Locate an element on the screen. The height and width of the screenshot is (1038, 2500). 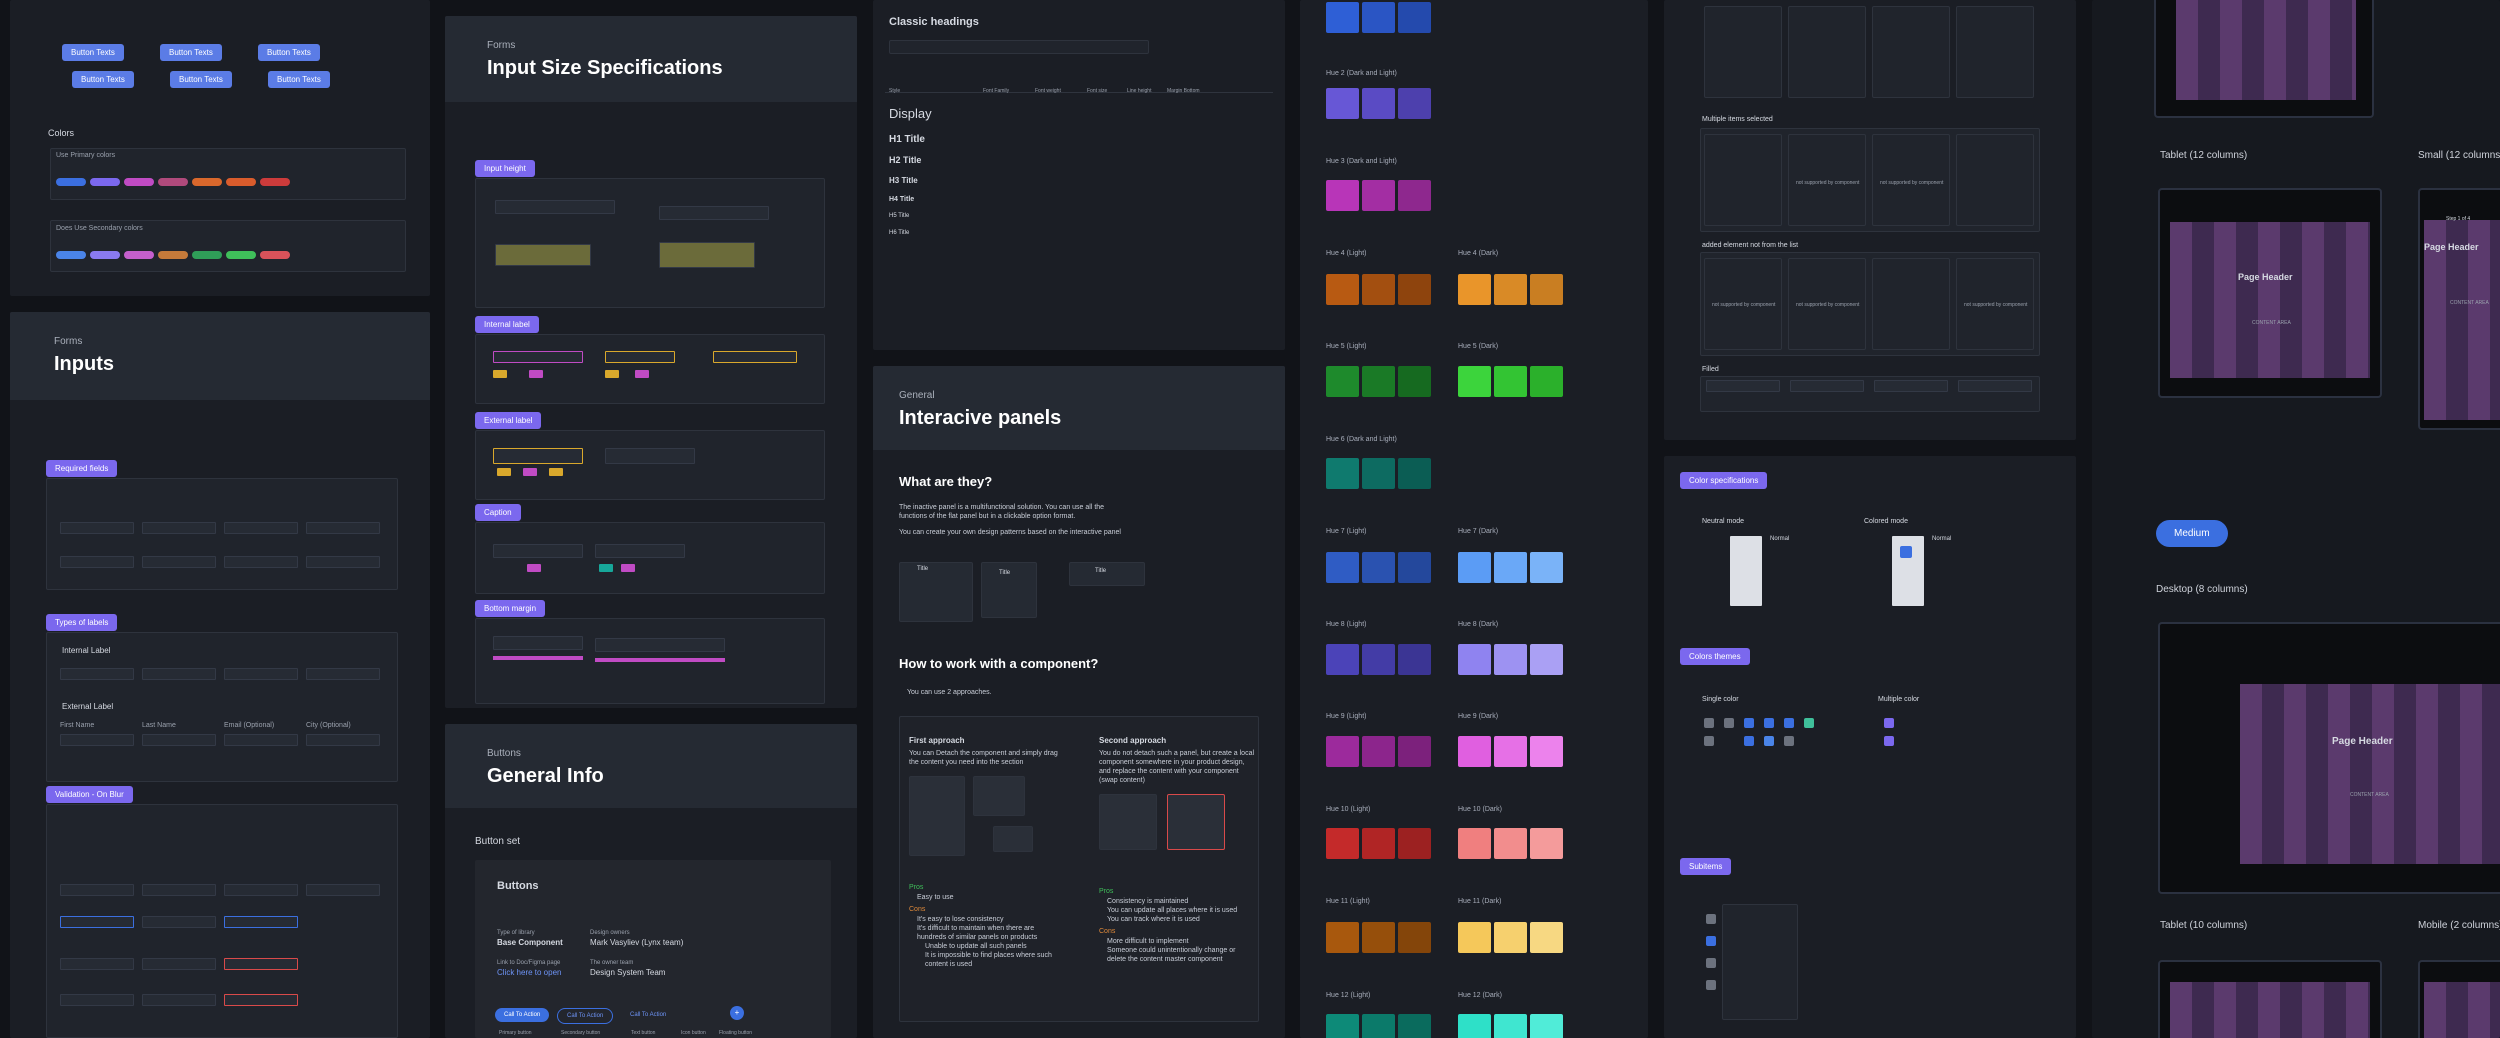
button-sample-5: Button Texts is located at coordinates (201, 79).